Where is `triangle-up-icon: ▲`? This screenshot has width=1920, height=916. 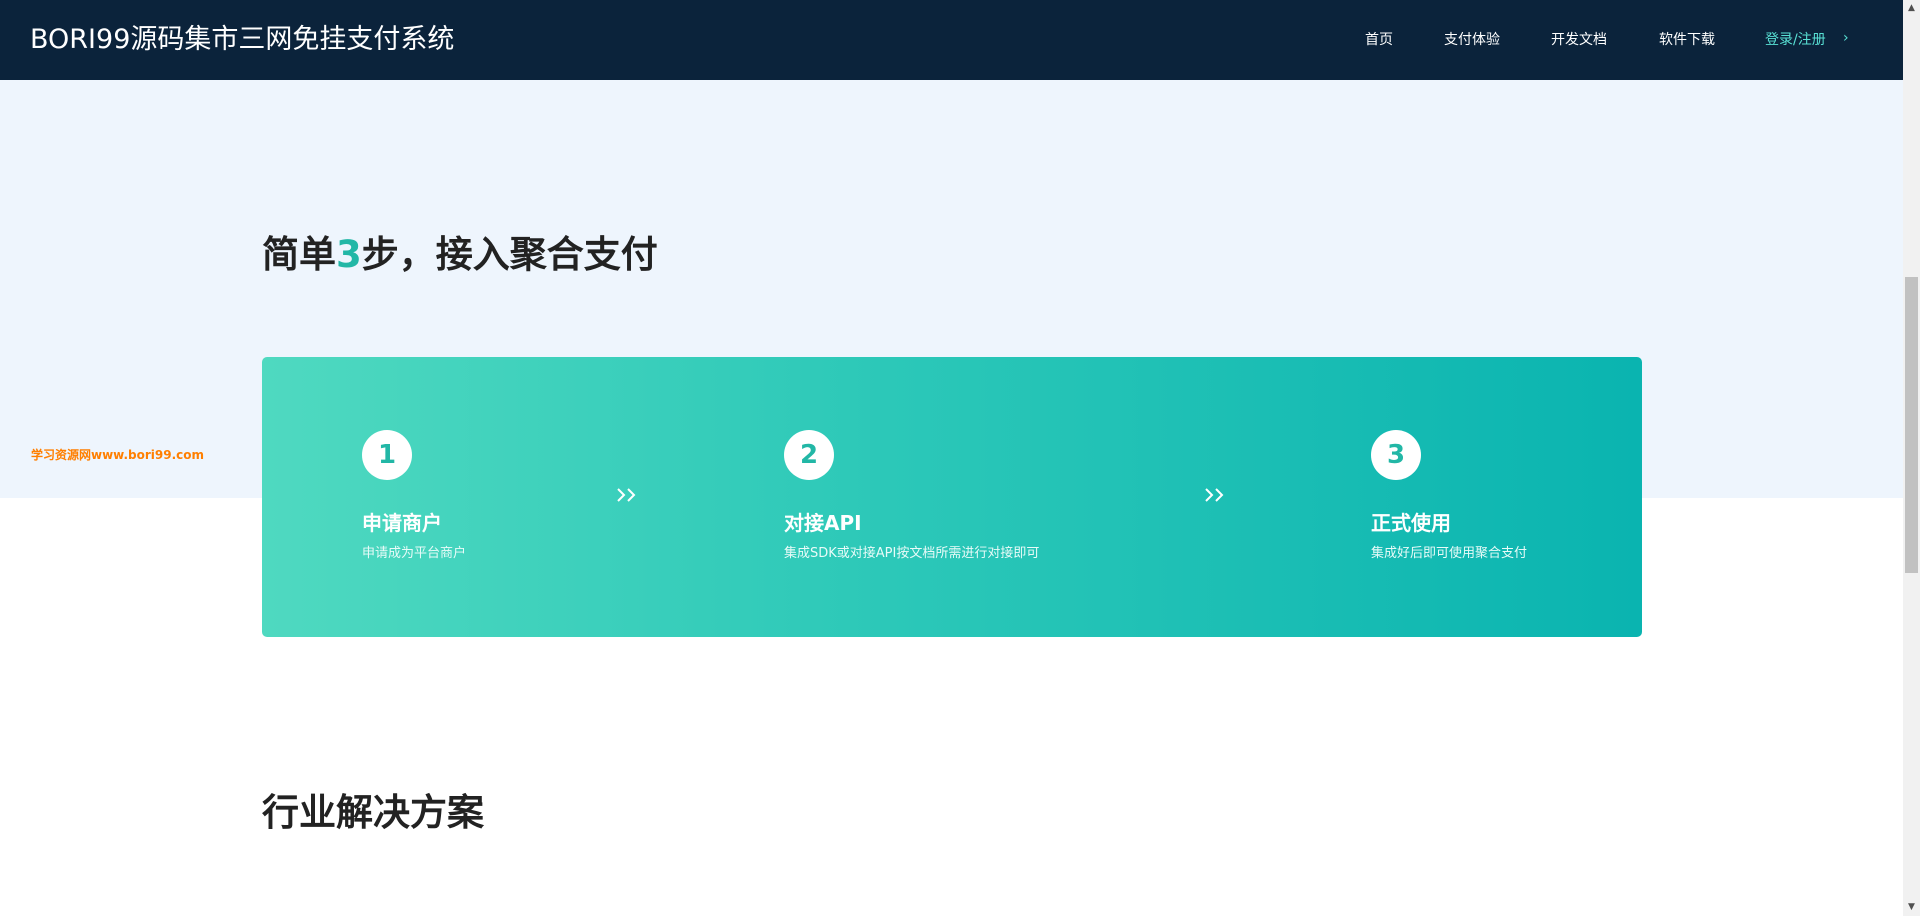
triangle-up-icon: ▲ is located at coordinates (1911, 8).